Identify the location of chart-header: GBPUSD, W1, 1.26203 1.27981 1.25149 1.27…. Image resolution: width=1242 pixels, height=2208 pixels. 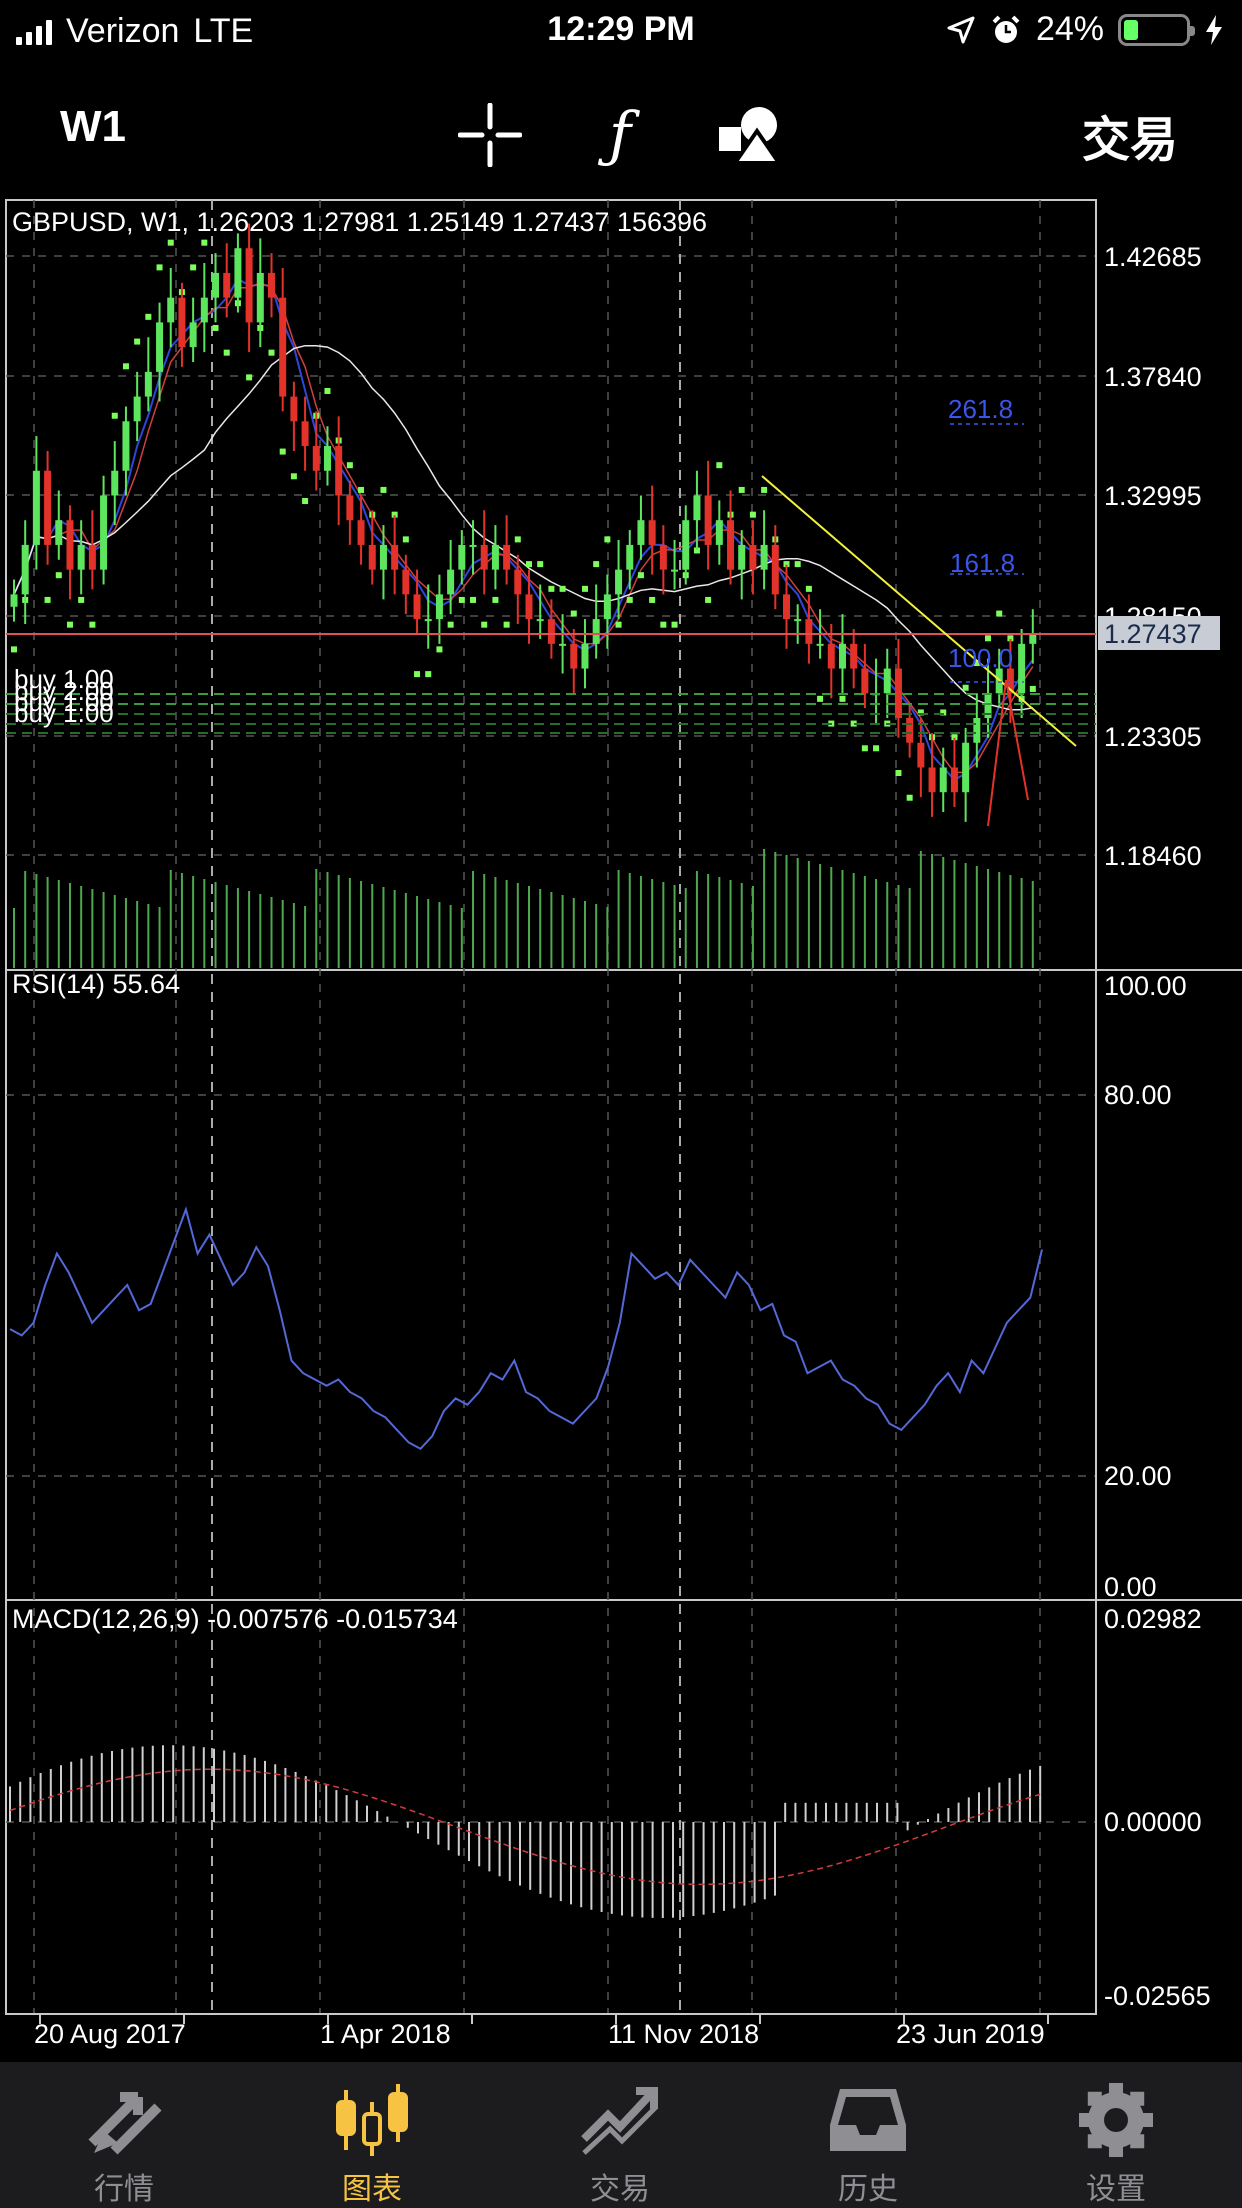
(359, 222).